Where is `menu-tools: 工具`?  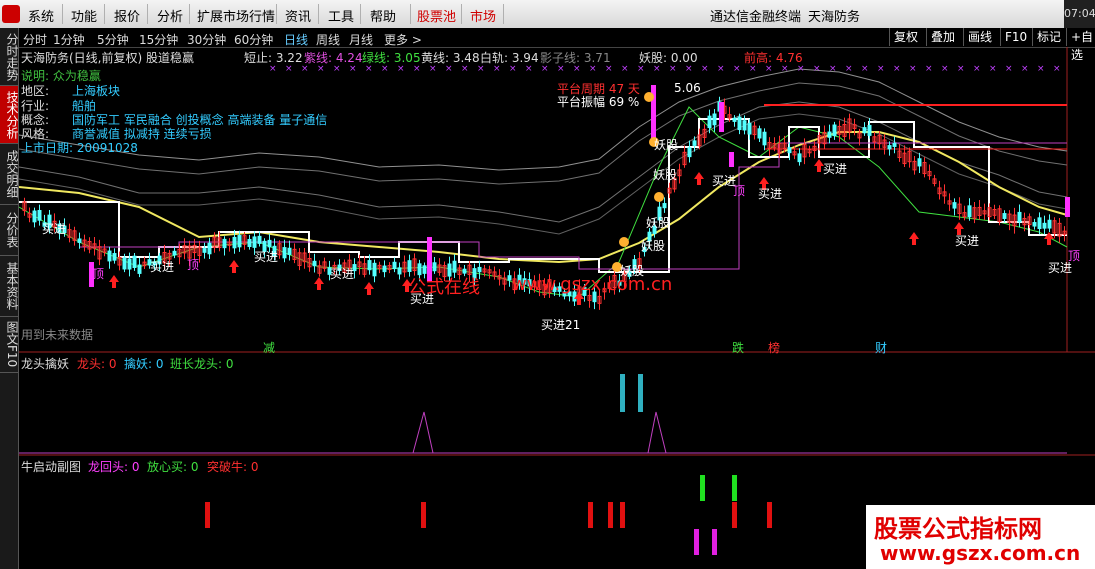 menu-tools: 工具 is located at coordinates (341, 15).